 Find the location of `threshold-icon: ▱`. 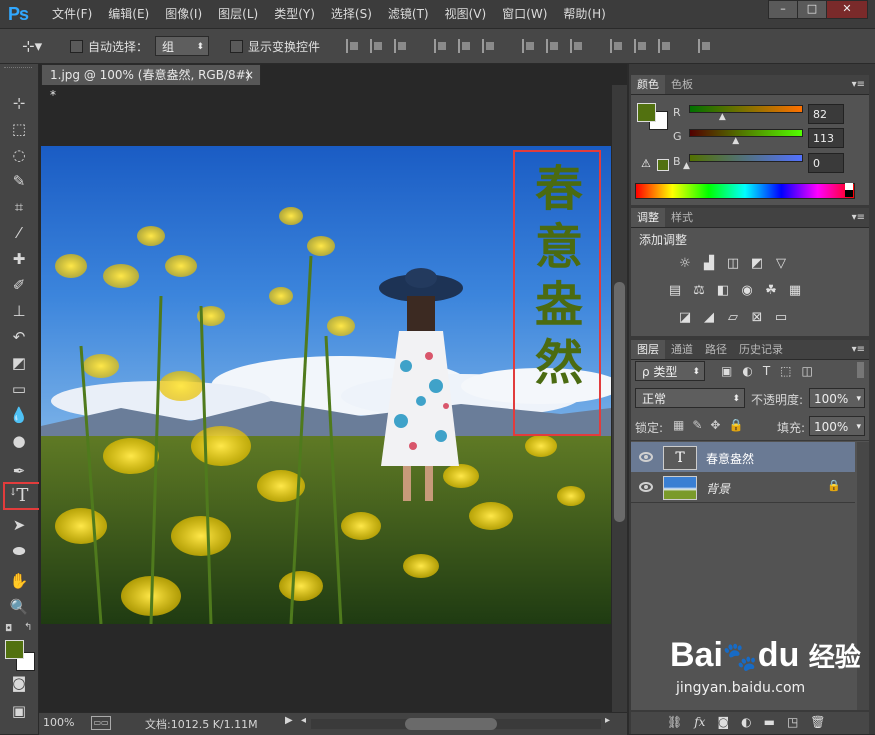

threshold-icon: ▱ is located at coordinates (733, 318).